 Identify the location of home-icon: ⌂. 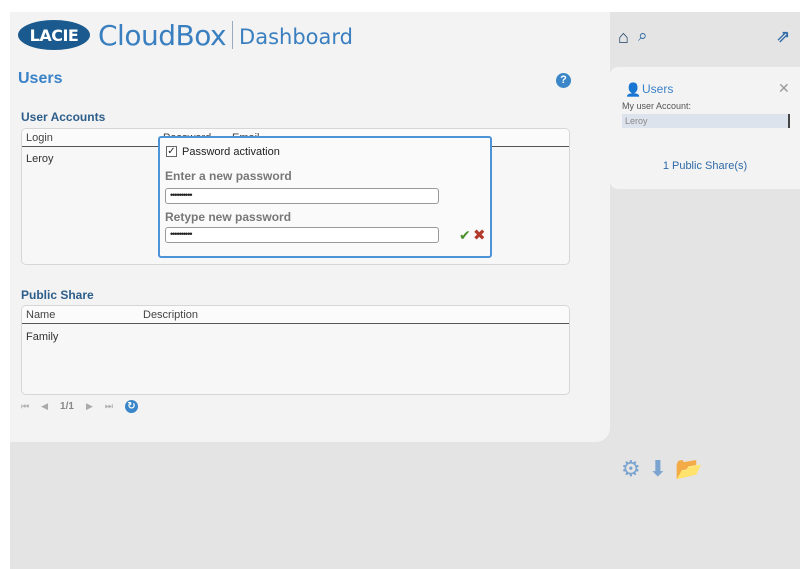
(623, 37).